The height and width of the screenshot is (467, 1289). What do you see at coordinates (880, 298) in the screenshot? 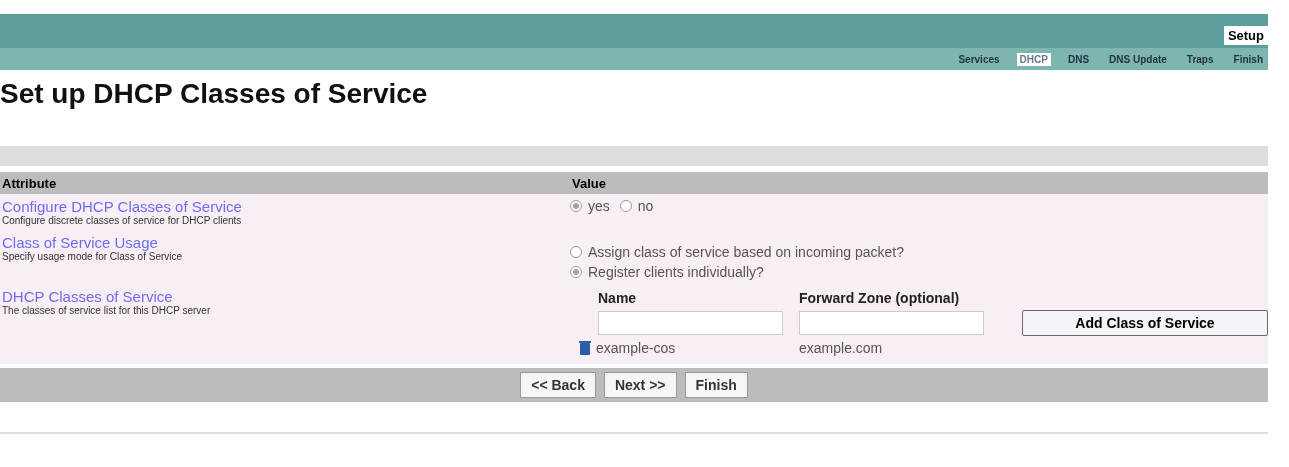
I see `column-label: Forward Zone (optional)` at bounding box center [880, 298].